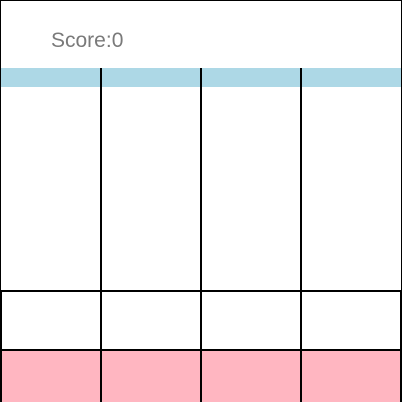 This screenshot has height=402, width=402. I want to click on score-display: Score:0, so click(87, 41).